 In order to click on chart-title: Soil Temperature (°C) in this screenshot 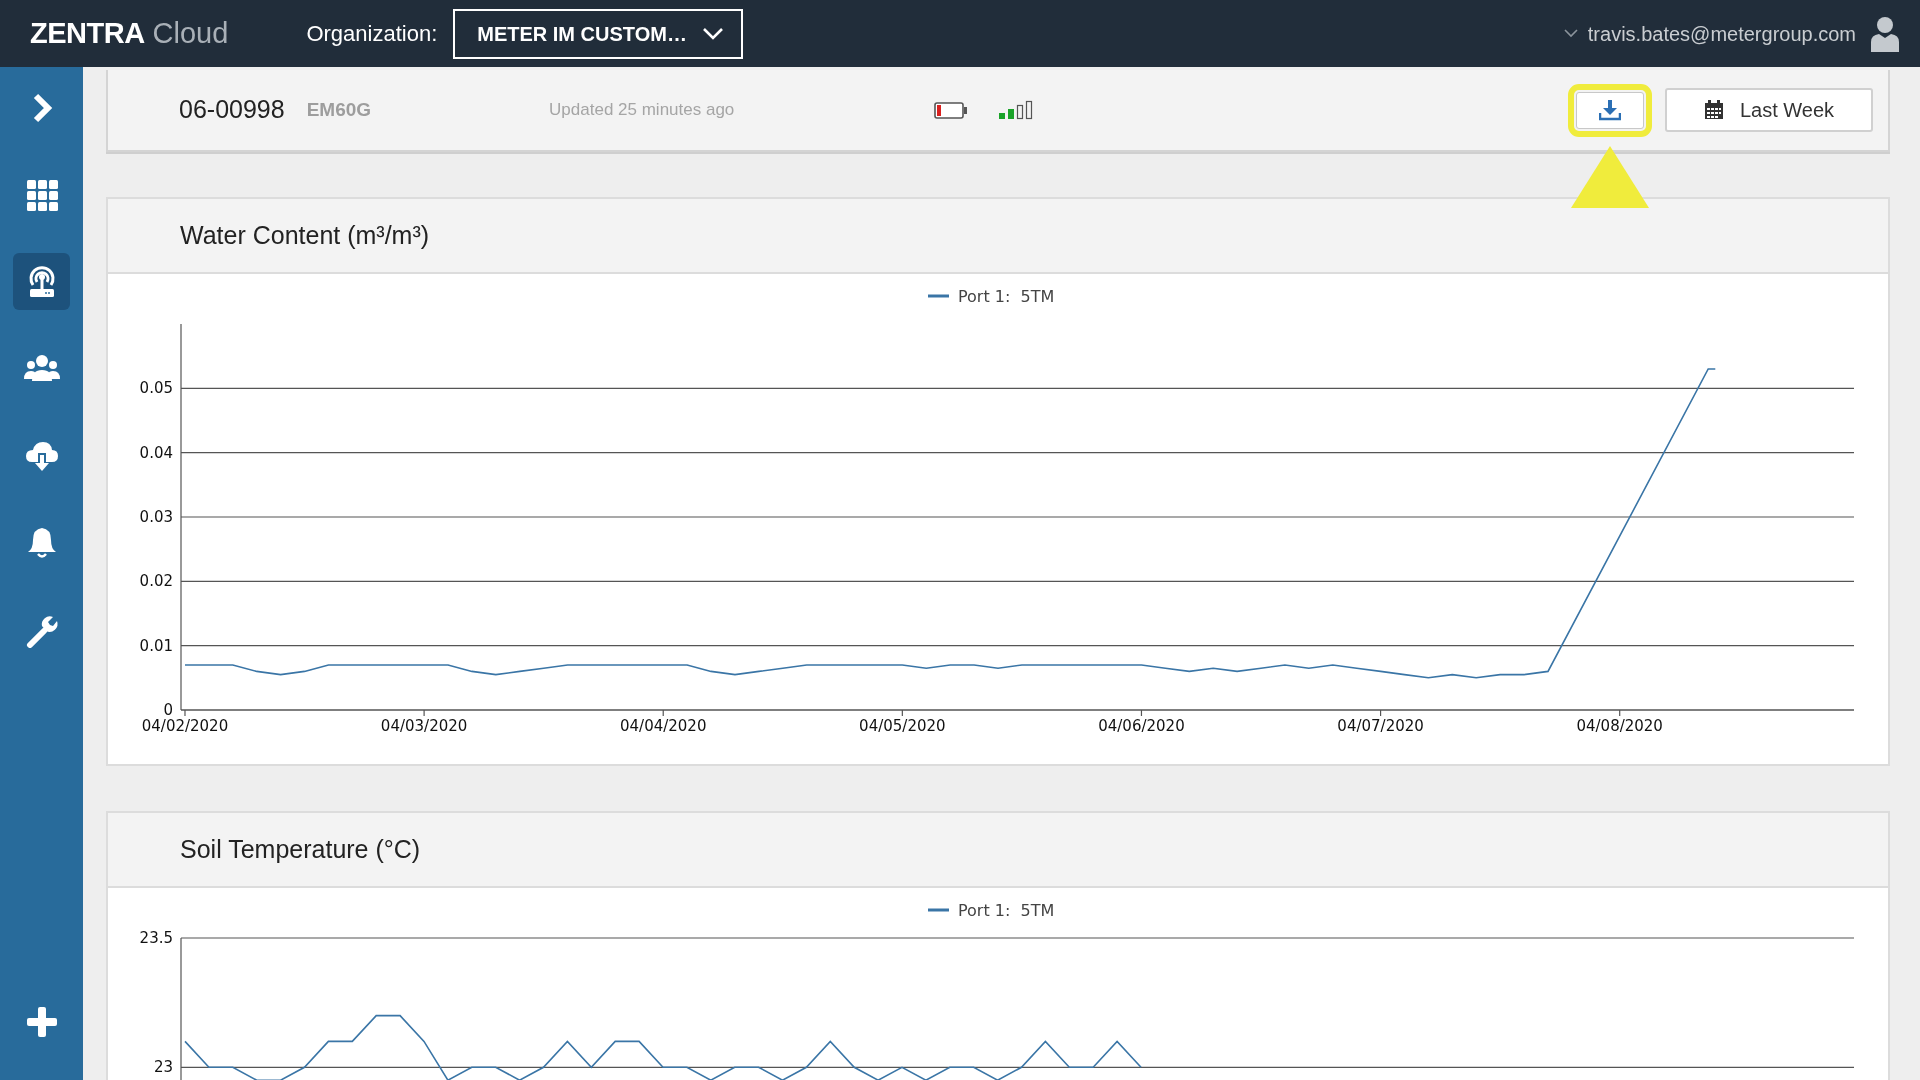, I will do `click(300, 849)`.